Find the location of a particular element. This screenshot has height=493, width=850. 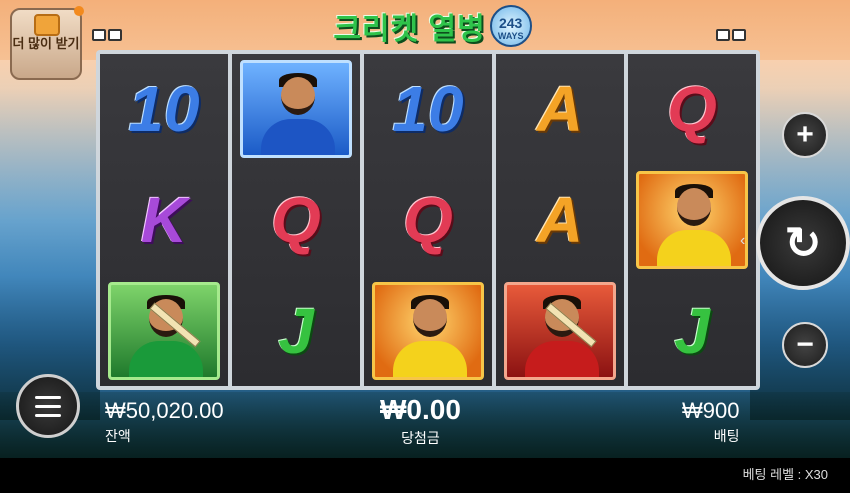

buy-bonus-button: 더 많이 받기 is located at coordinates (47, 43).